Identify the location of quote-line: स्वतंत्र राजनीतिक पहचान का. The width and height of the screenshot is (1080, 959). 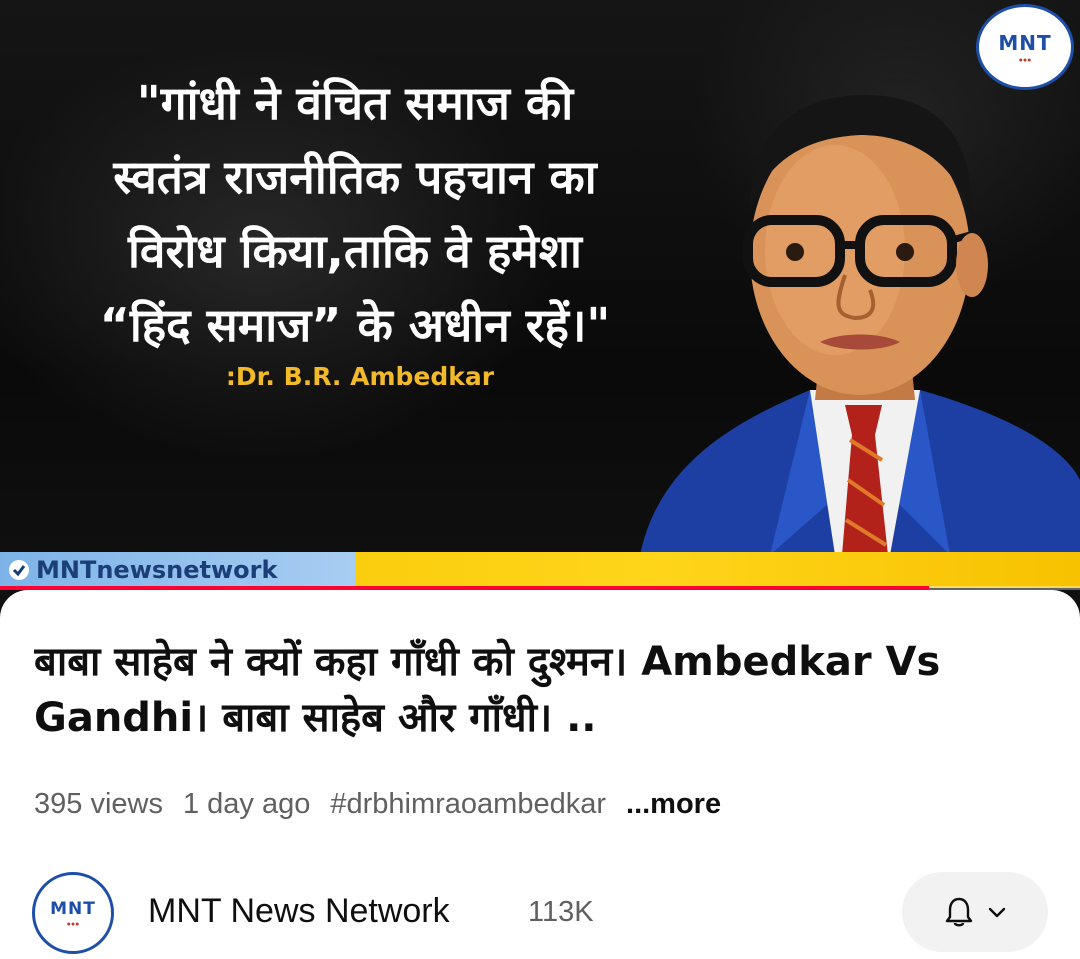
(355, 177).